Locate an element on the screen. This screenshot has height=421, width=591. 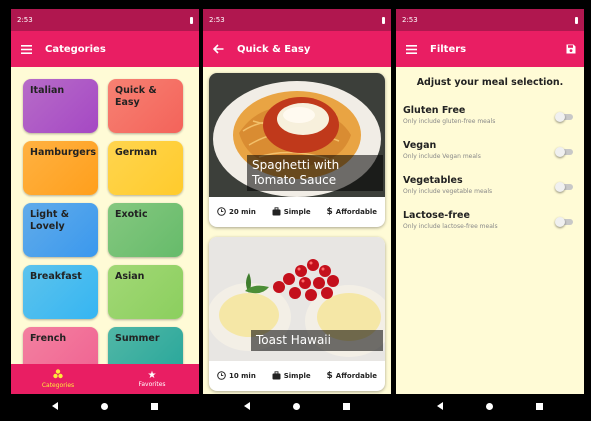
page-title: Filters is located at coordinates (448, 49).